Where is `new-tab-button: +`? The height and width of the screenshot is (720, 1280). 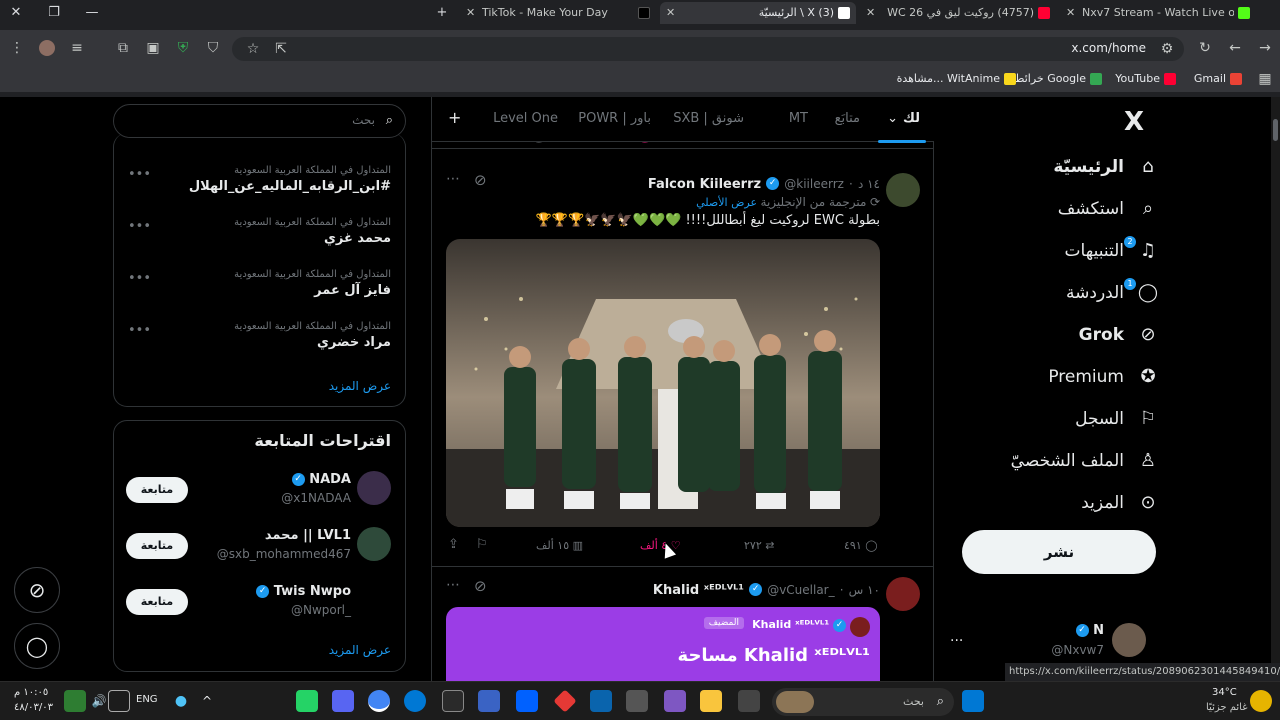 new-tab-button: + is located at coordinates (442, 13).